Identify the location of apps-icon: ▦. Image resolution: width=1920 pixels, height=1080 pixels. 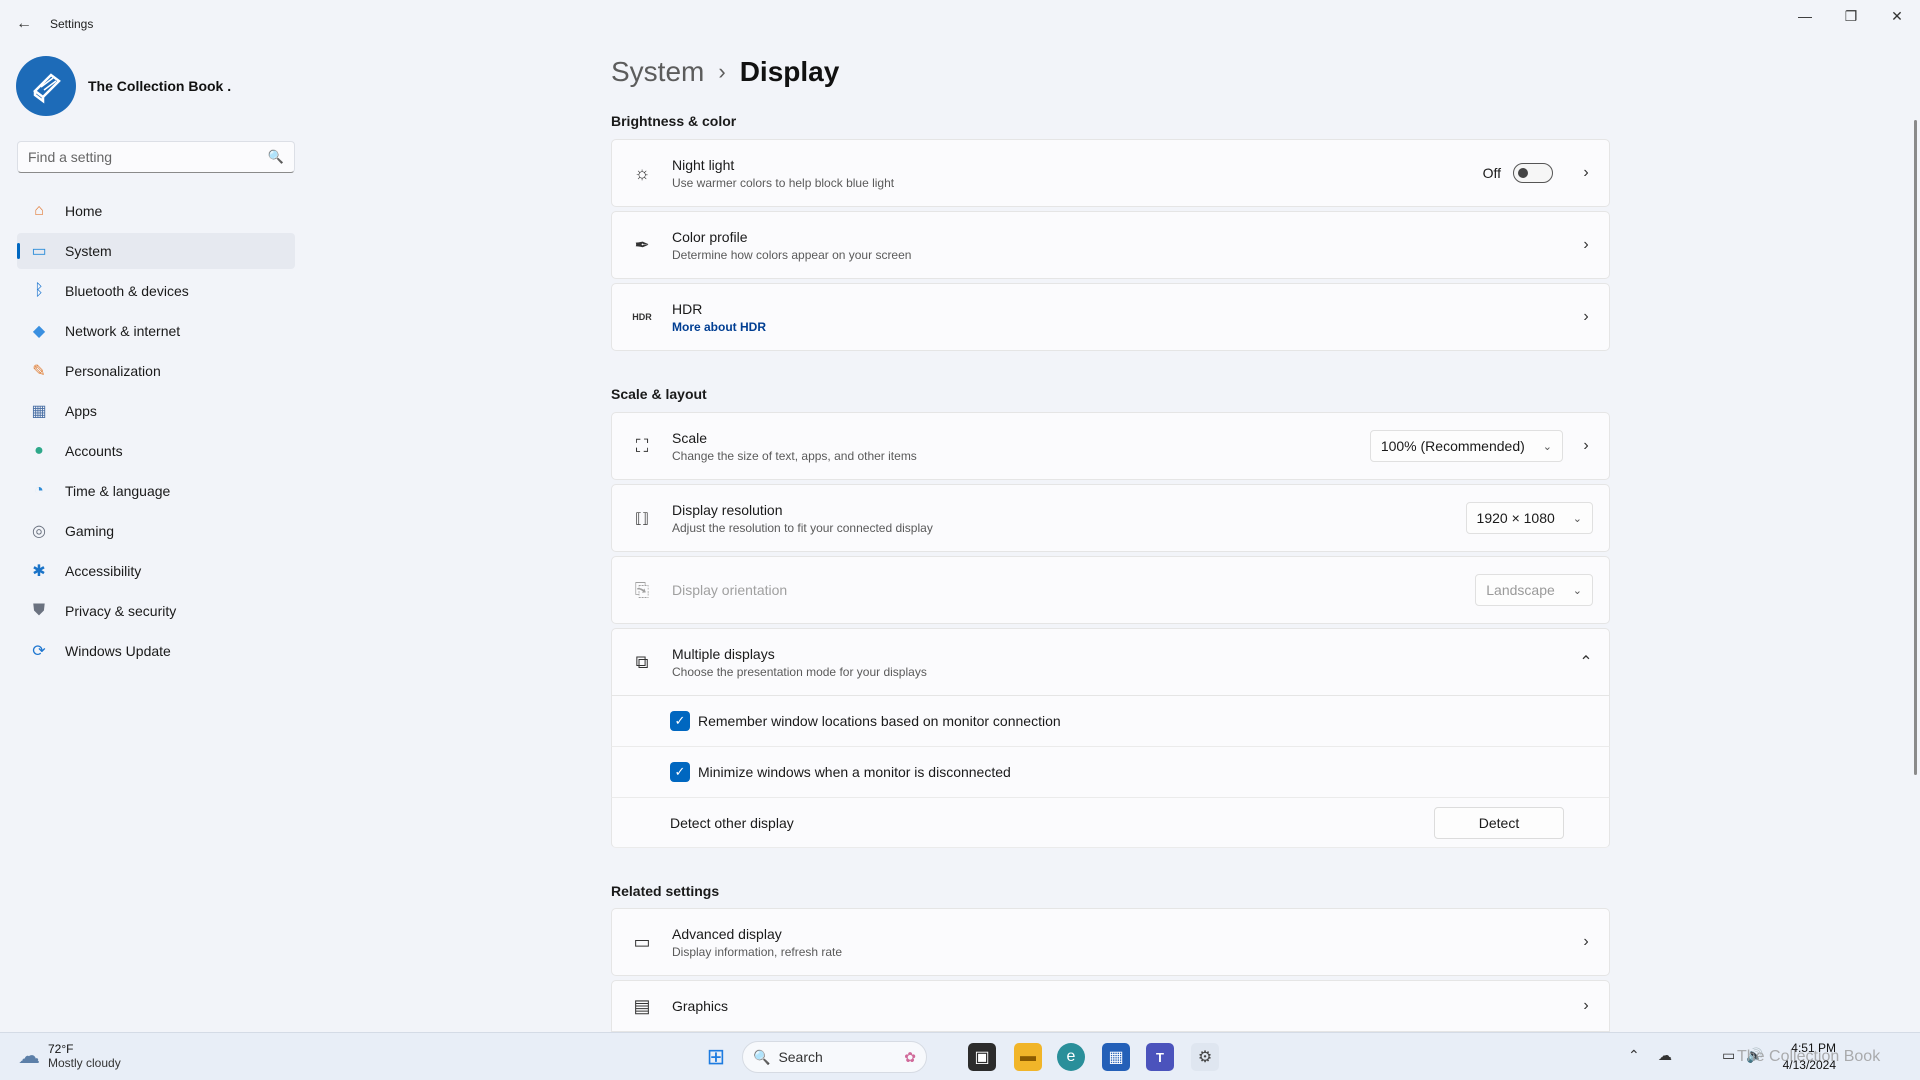
(39, 411).